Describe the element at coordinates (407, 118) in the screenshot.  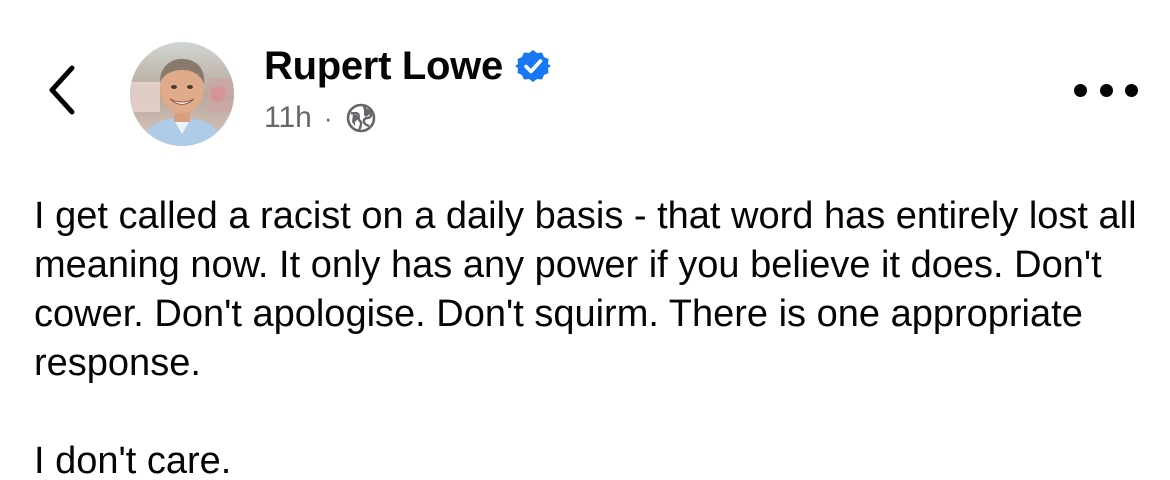
I see `post-meta: 11h ·` at that location.